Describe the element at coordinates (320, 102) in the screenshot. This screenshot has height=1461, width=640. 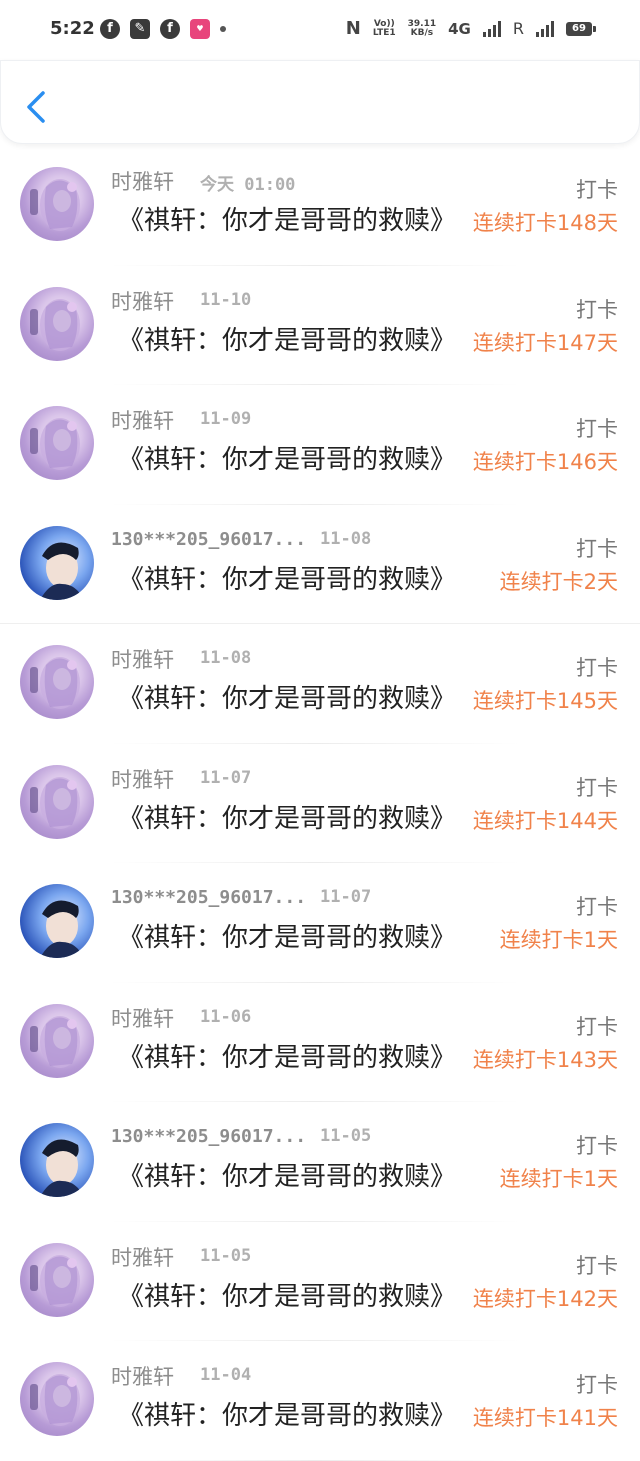
I see `top-bar` at that location.